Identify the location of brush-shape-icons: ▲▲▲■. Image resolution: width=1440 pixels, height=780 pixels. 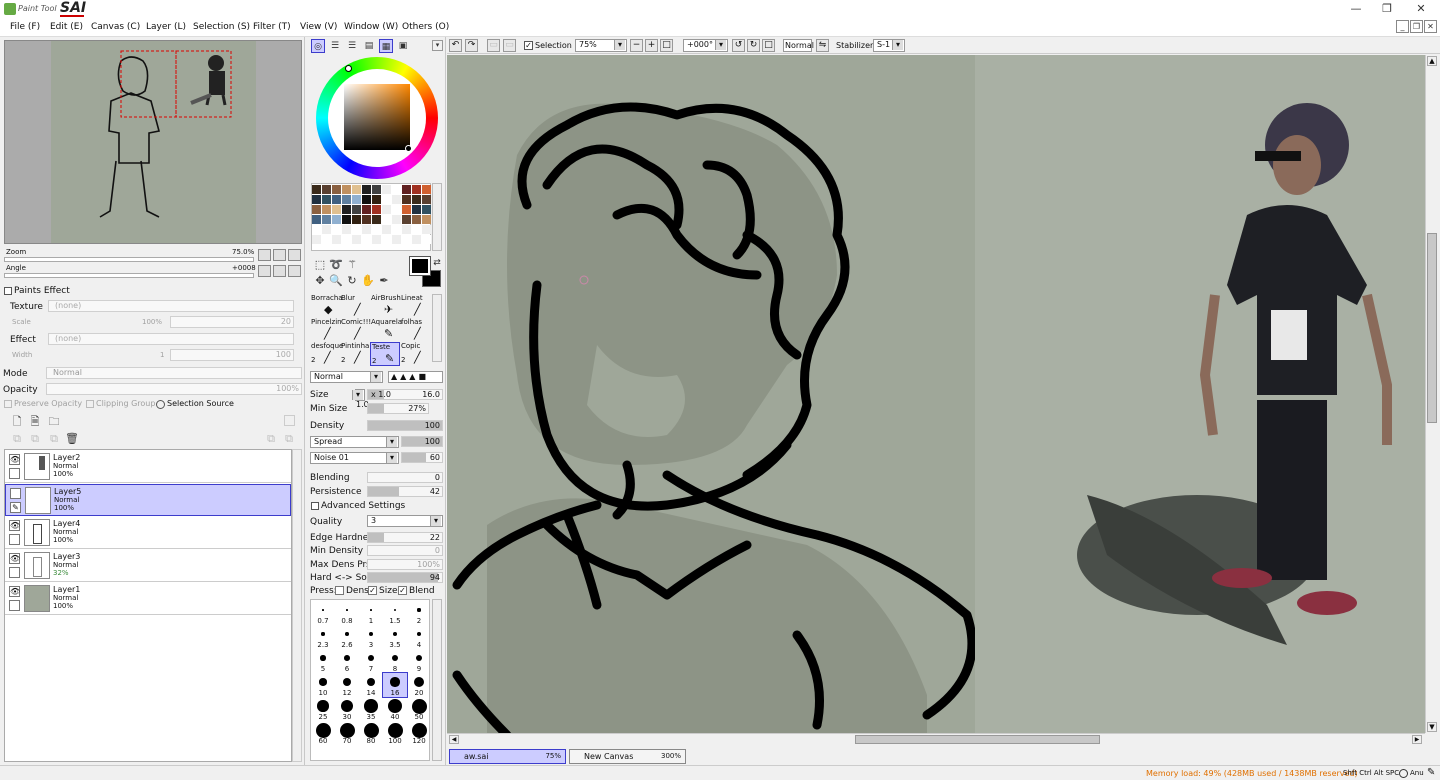
(415, 377).